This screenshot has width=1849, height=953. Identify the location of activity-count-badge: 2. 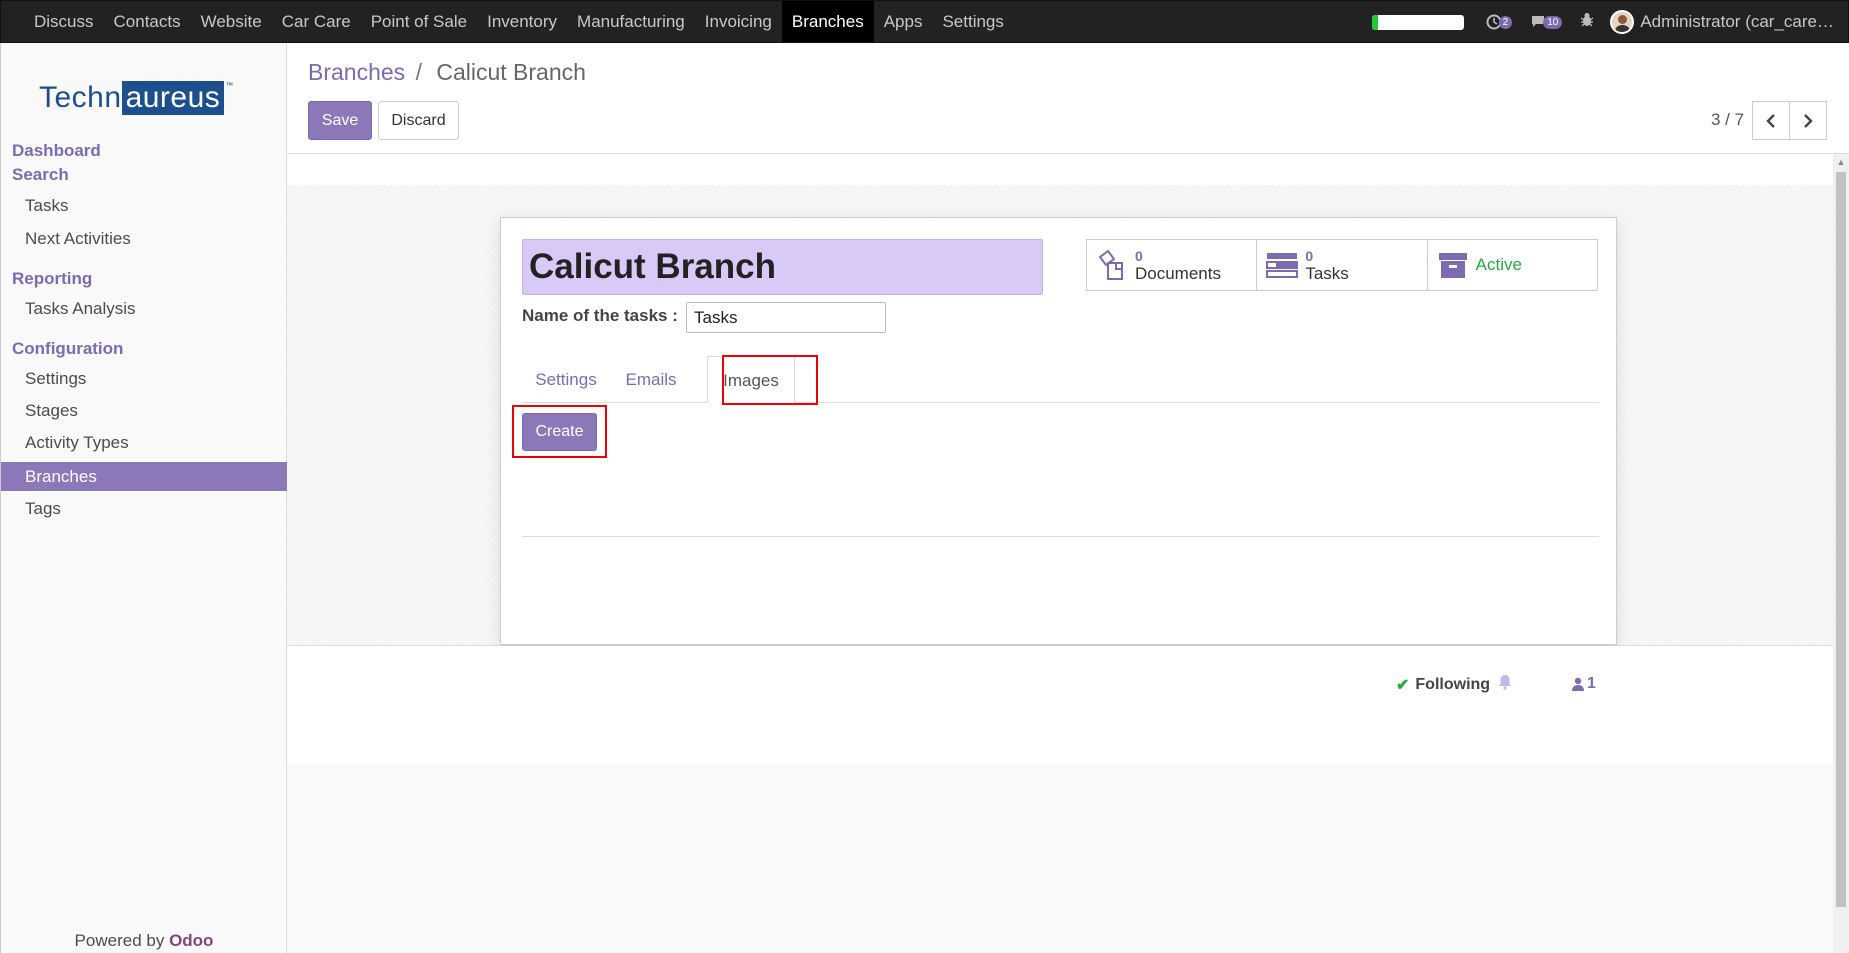
(1505, 22).